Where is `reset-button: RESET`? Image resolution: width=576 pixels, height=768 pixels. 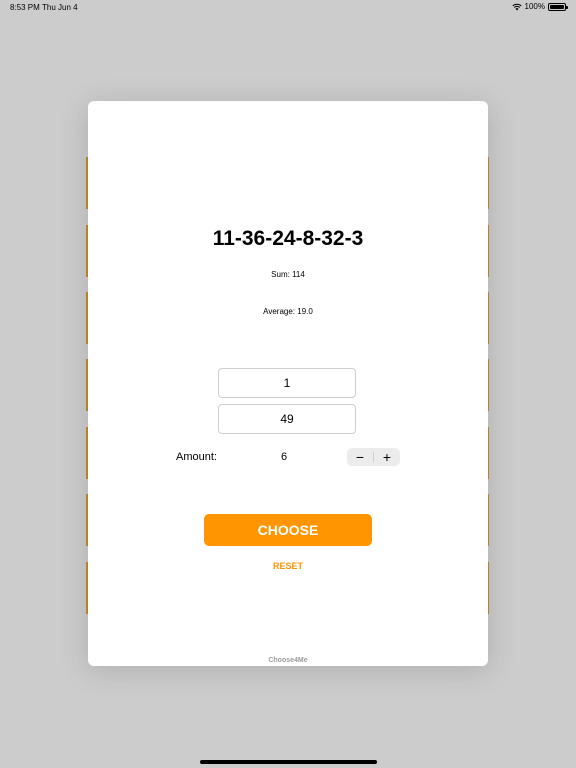
reset-button: RESET is located at coordinates (288, 566).